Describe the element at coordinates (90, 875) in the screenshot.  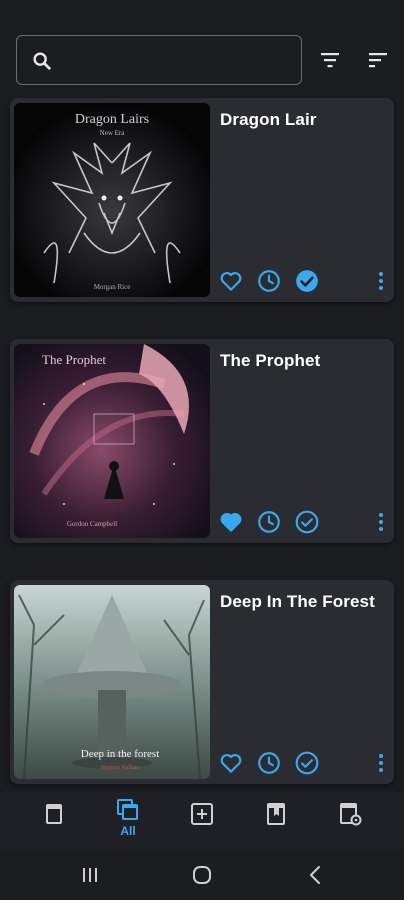
I see `recent-apps-icon` at that location.